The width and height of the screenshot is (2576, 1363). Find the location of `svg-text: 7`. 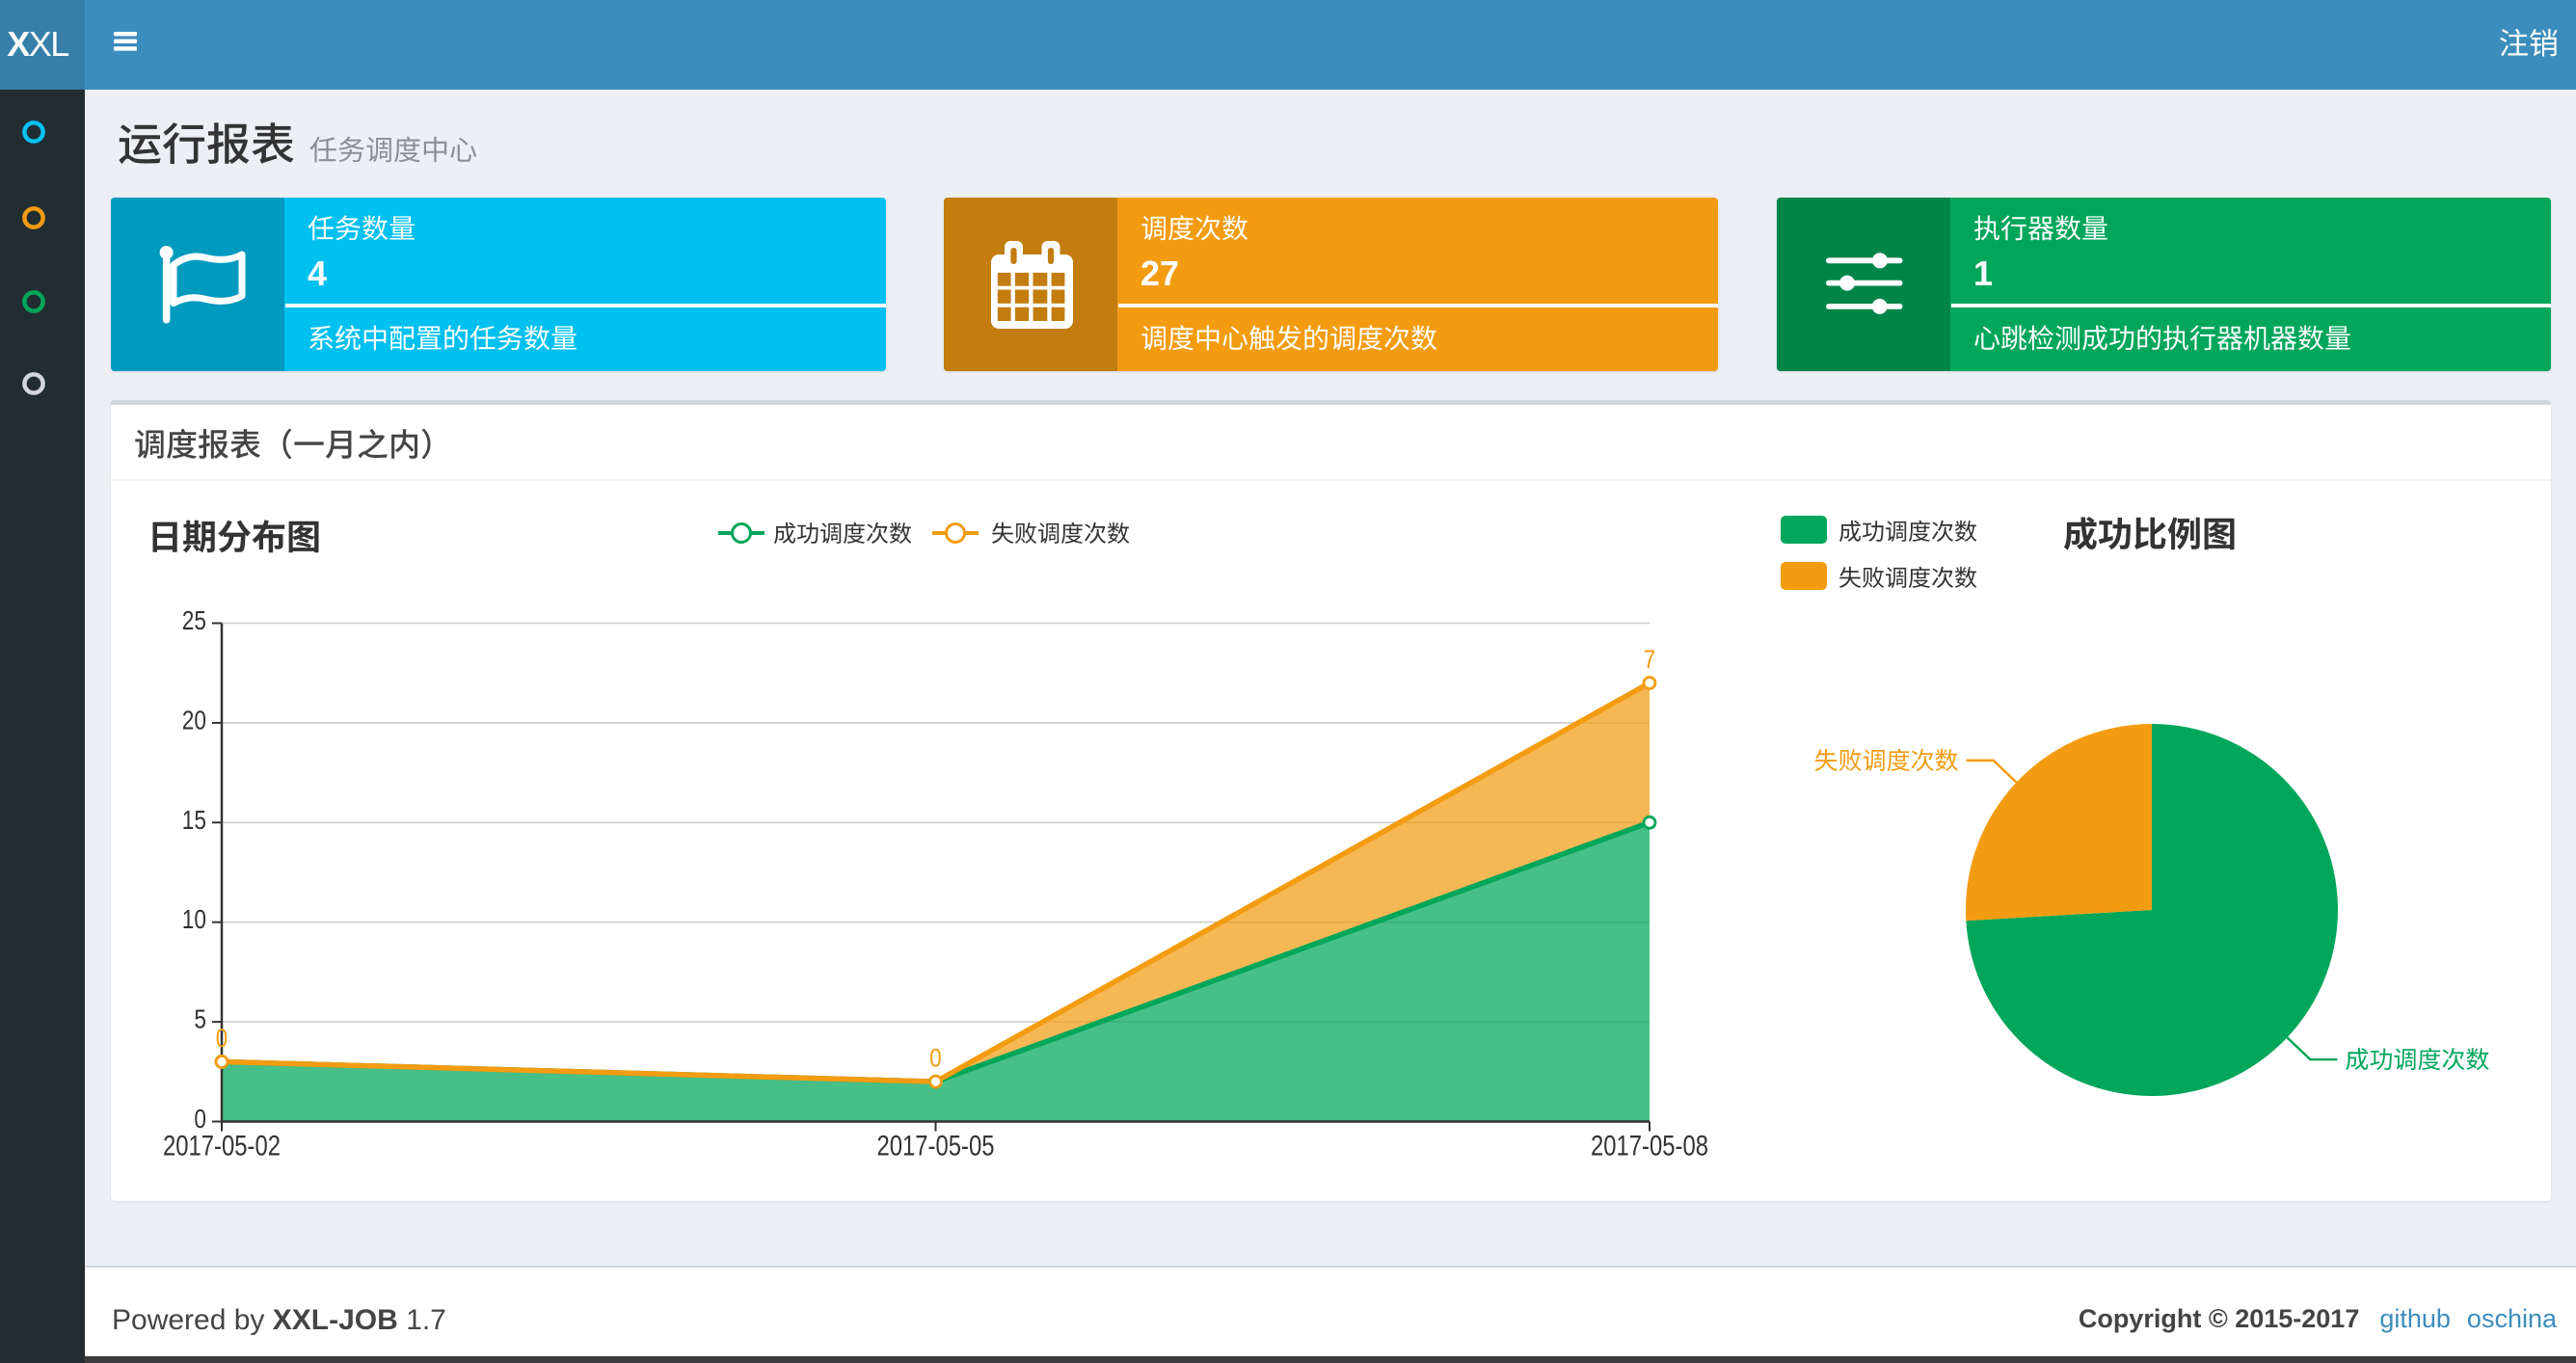

svg-text: 7 is located at coordinates (1650, 659).